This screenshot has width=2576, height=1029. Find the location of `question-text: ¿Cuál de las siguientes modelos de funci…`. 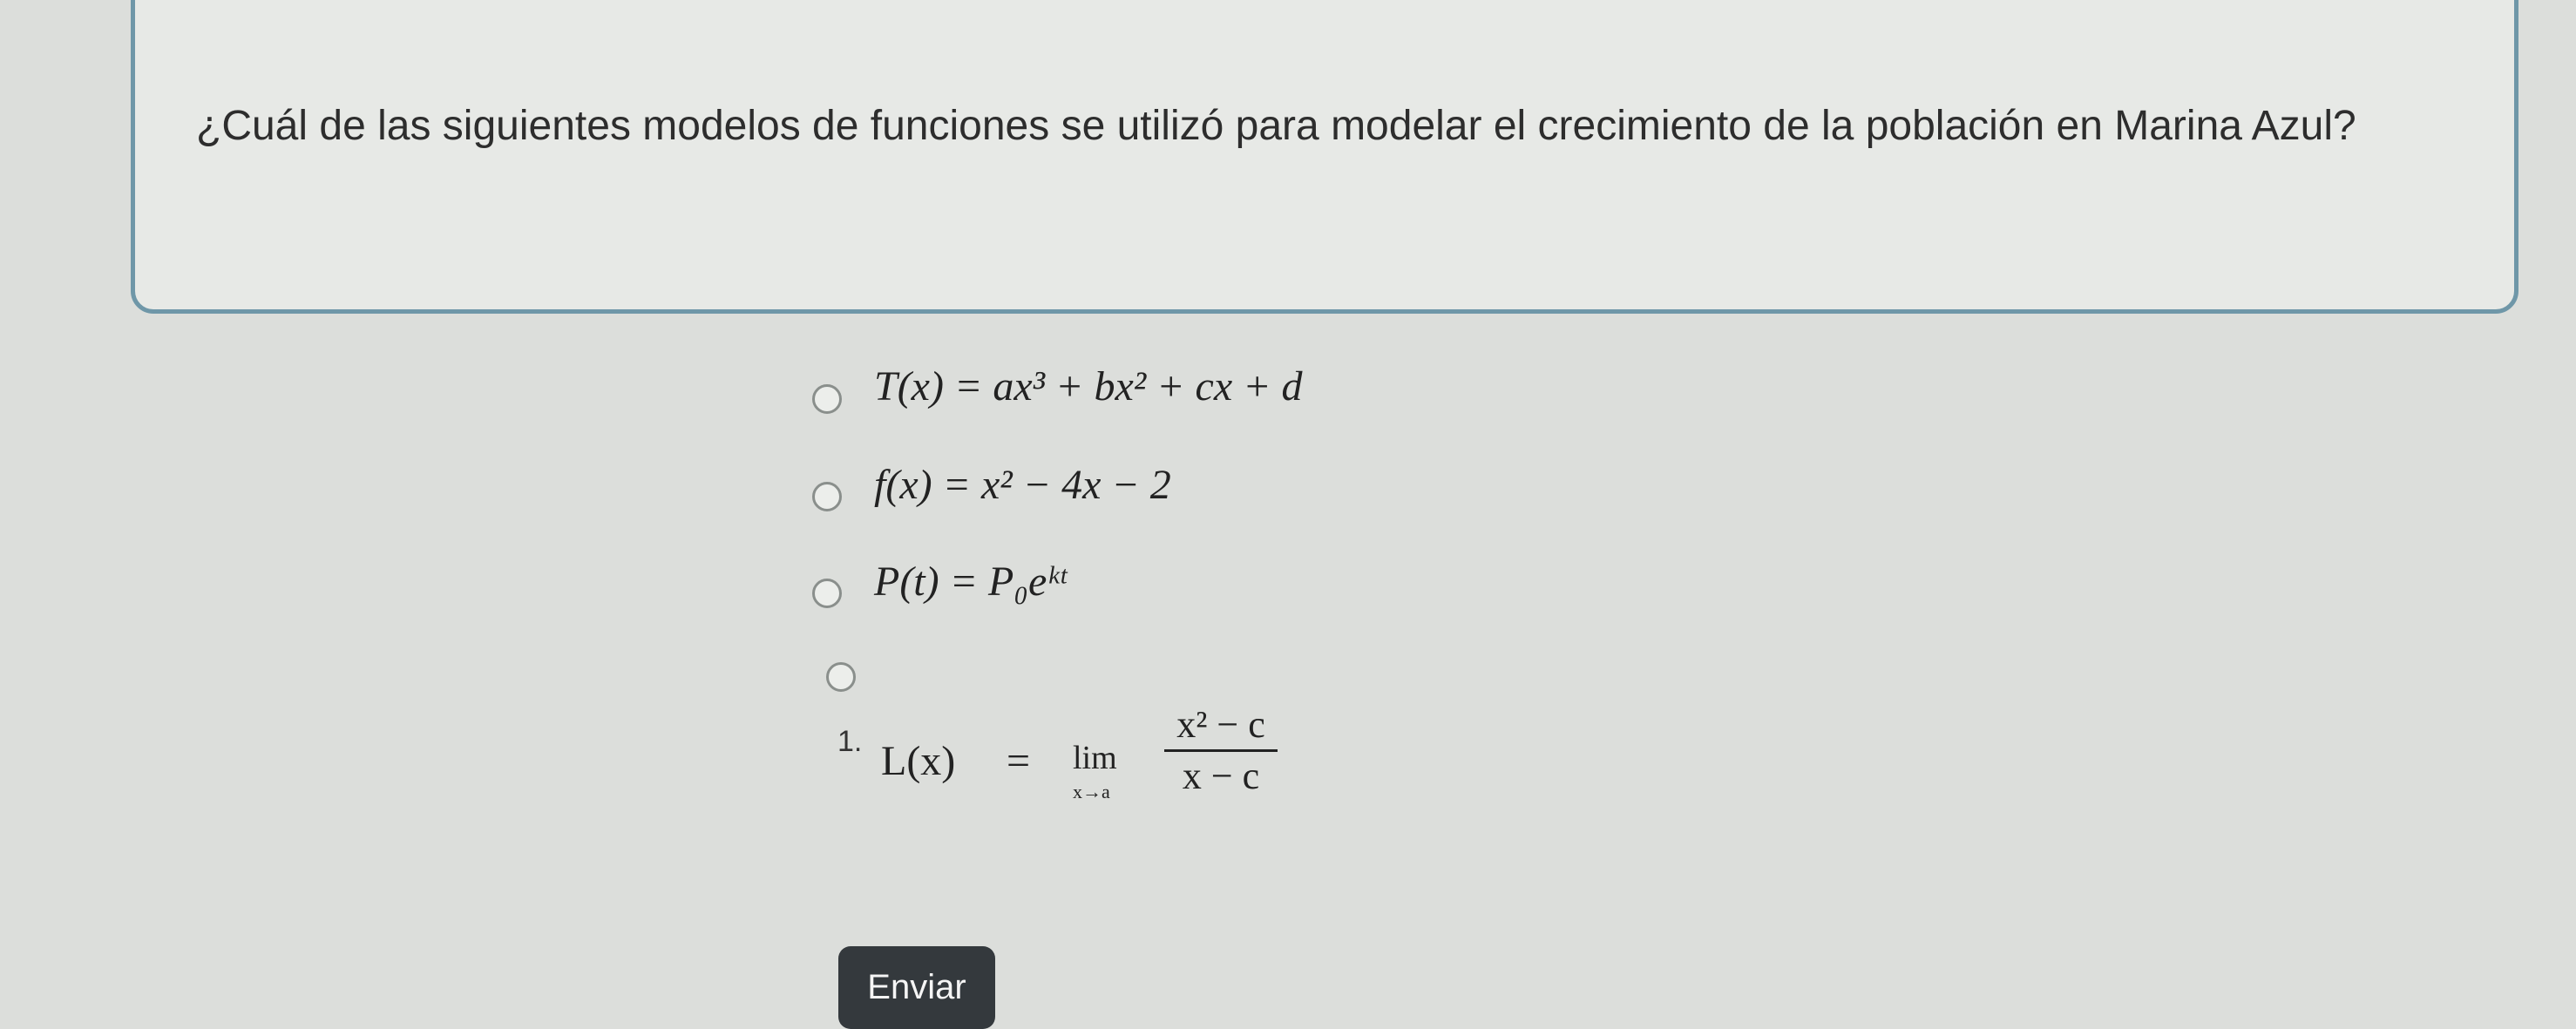

question-text: ¿Cuál de las siguientes modelos de funci… is located at coordinates (1276, 126).